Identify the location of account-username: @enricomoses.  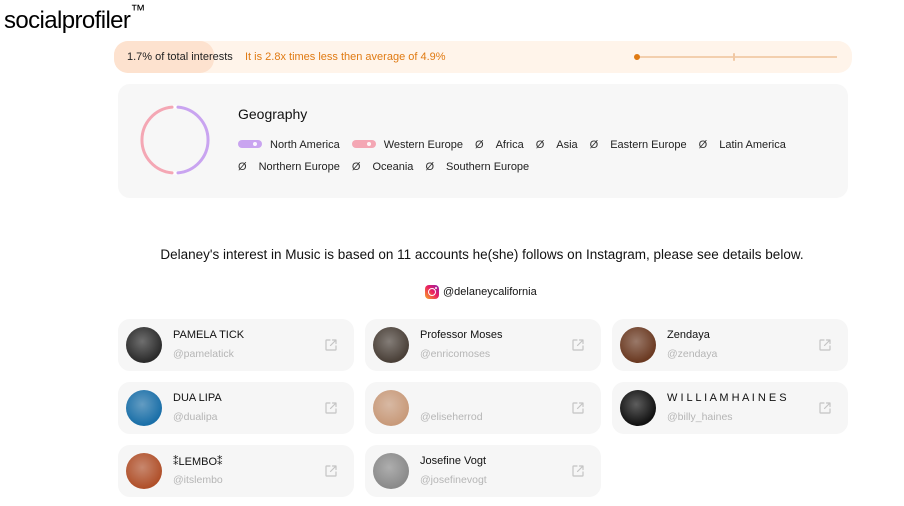
(455, 354).